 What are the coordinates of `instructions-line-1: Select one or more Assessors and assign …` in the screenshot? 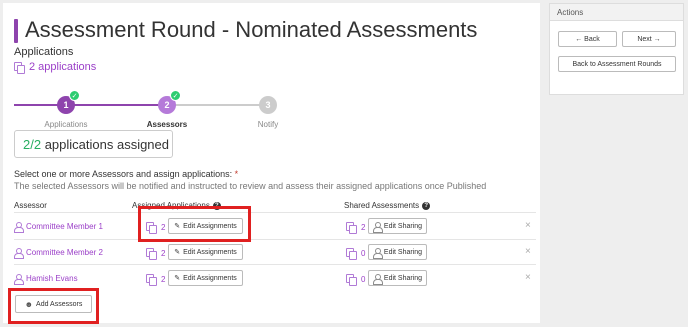 It's located at (126, 174).